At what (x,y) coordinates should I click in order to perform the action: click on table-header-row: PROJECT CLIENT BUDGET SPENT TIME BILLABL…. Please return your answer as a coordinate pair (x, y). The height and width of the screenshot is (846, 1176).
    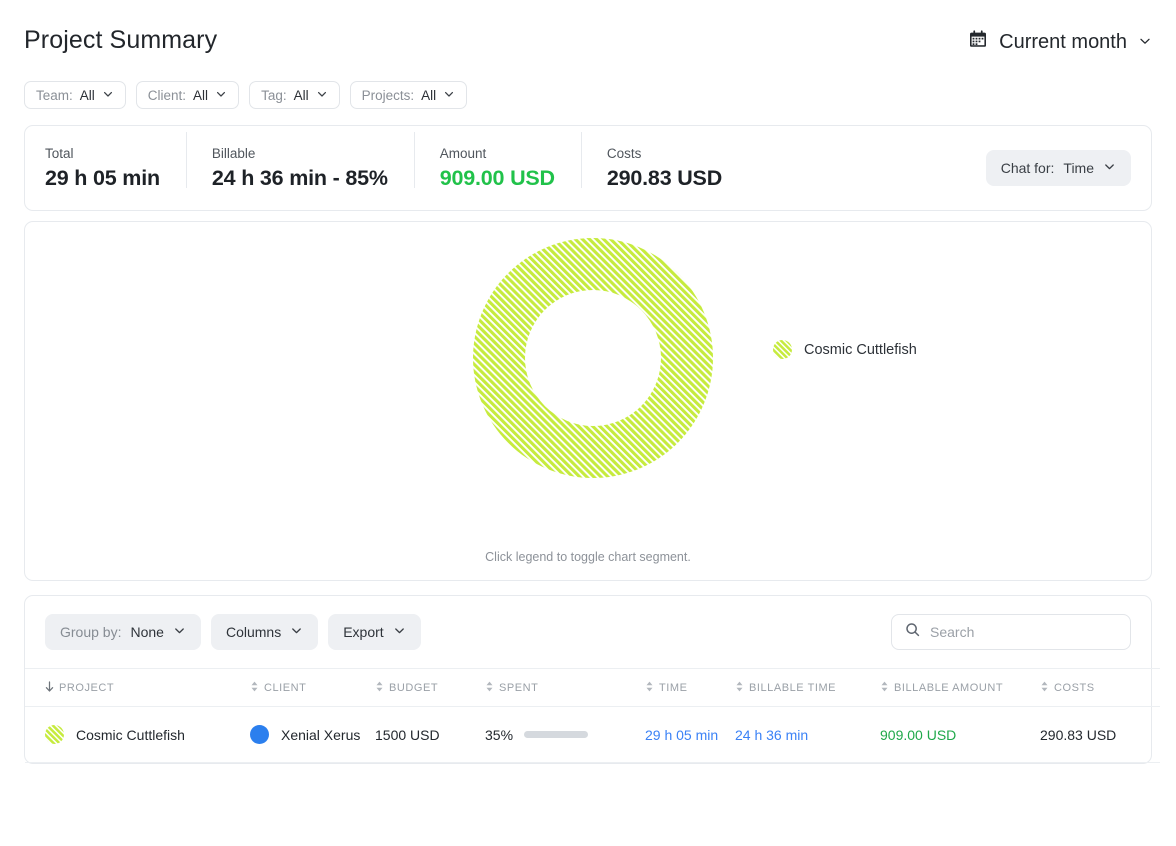
    Looking at the image, I should click on (592, 687).